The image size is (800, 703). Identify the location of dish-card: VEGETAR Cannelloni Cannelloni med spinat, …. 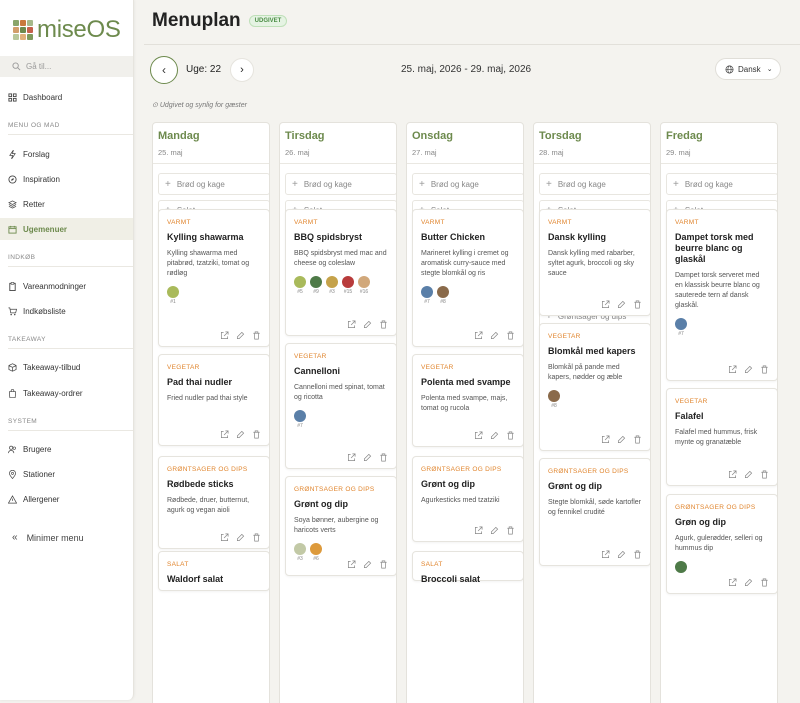
(340, 406).